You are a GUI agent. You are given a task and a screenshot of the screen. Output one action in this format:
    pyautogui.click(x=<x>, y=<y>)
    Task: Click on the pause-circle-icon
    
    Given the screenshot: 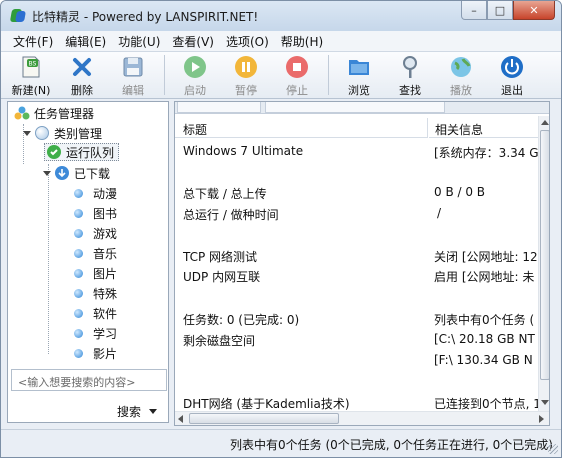 What is the action you would take?
    pyautogui.click(x=246, y=67)
    